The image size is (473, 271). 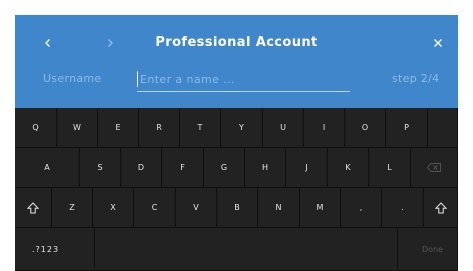 What do you see at coordinates (100, 168) in the screenshot?
I see `key-s: S` at bounding box center [100, 168].